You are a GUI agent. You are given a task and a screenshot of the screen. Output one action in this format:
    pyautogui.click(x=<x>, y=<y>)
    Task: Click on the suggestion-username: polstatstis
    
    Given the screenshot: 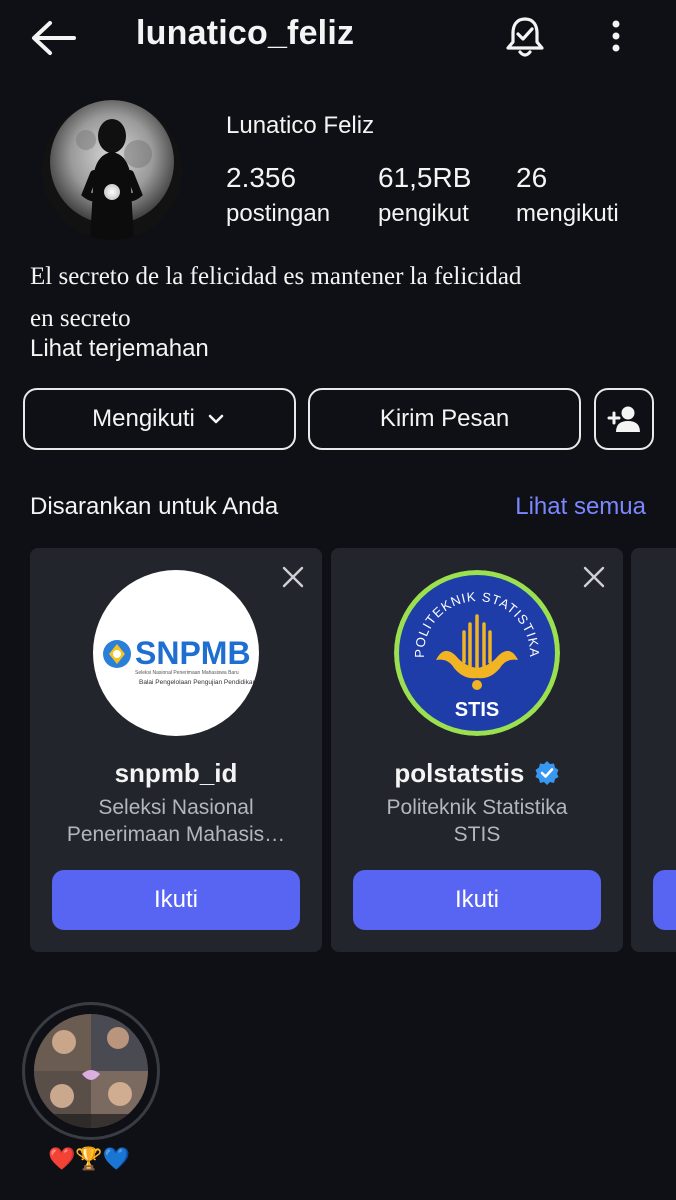 What is the action you would take?
    pyautogui.click(x=459, y=773)
    